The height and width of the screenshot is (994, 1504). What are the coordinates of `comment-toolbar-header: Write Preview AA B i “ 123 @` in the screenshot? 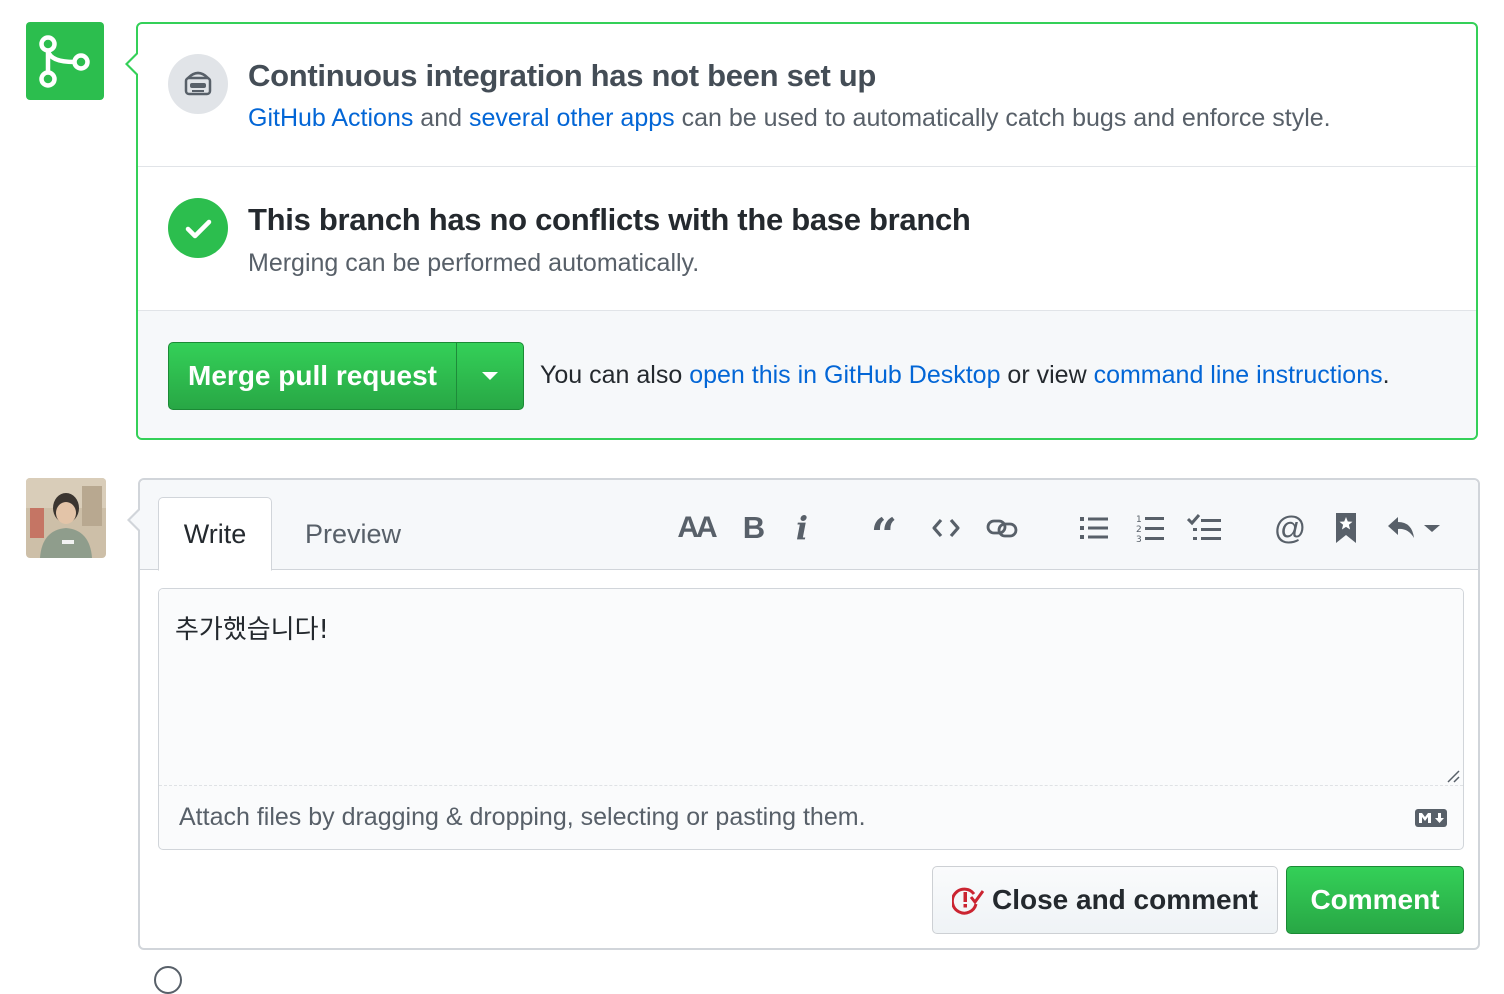 It's located at (809, 525).